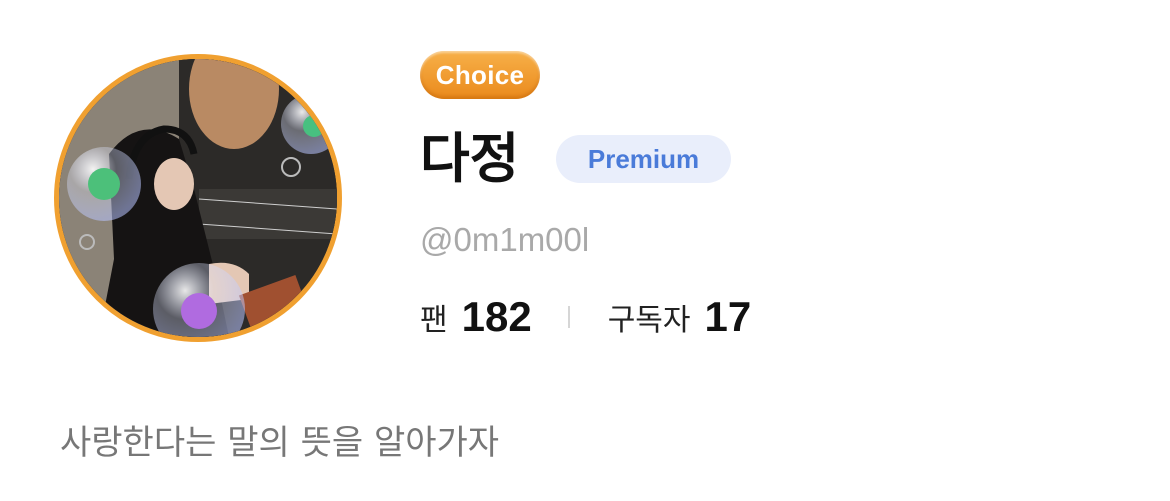  I want to click on subscribers-count: 17, so click(728, 316).